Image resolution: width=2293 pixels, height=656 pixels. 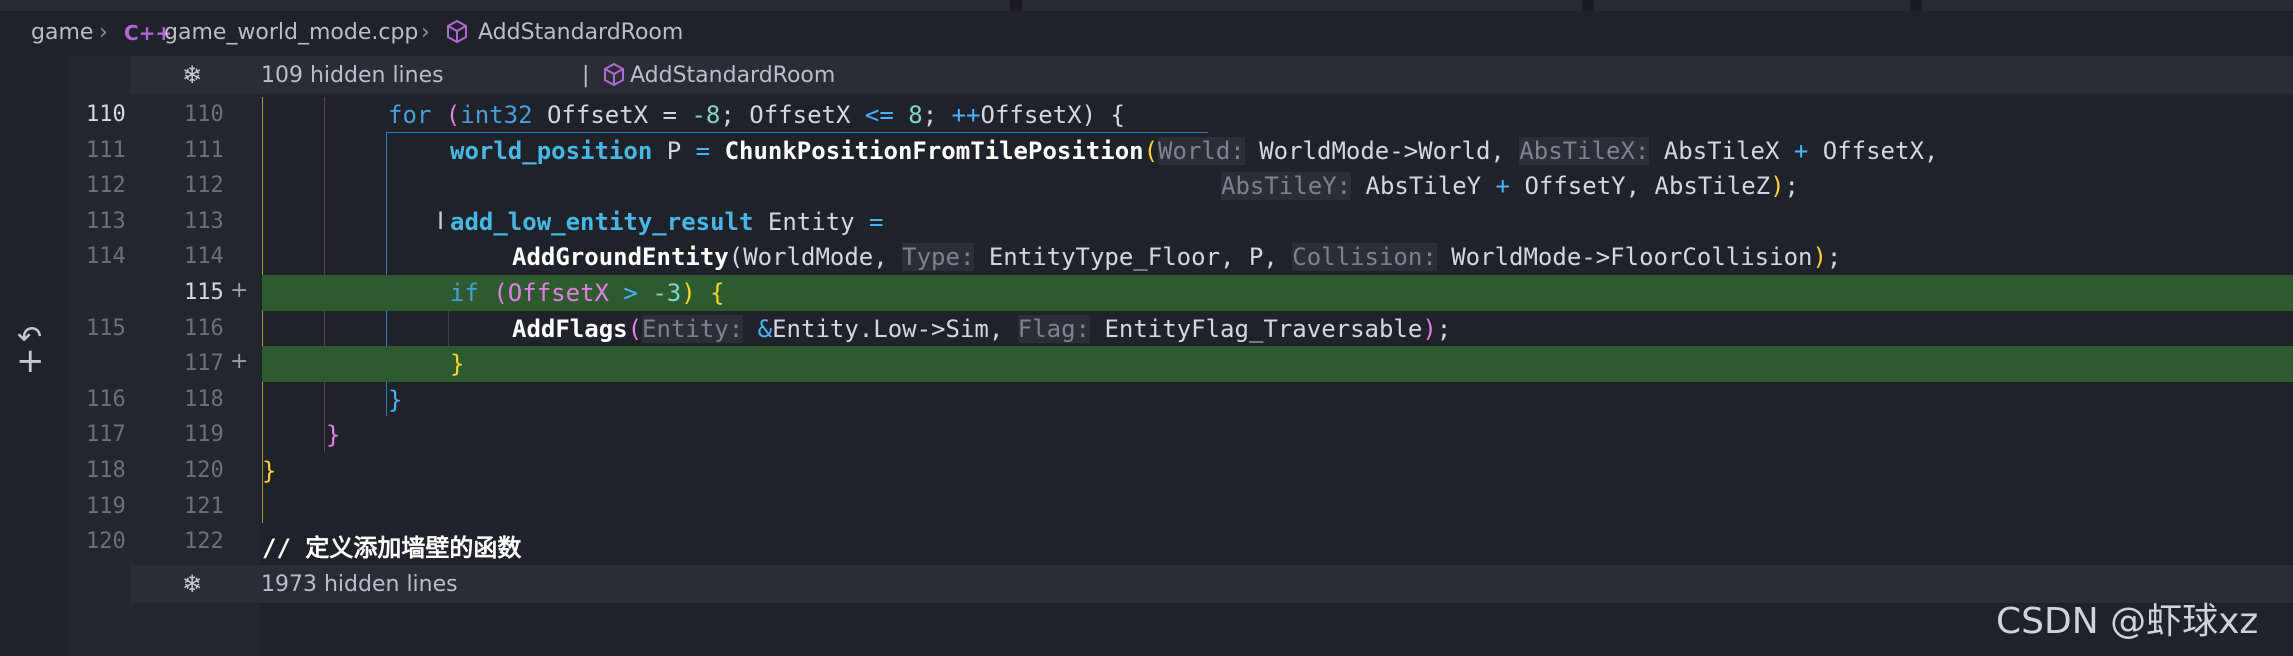 I want to click on line-number-old: 116, so click(x=106, y=399).